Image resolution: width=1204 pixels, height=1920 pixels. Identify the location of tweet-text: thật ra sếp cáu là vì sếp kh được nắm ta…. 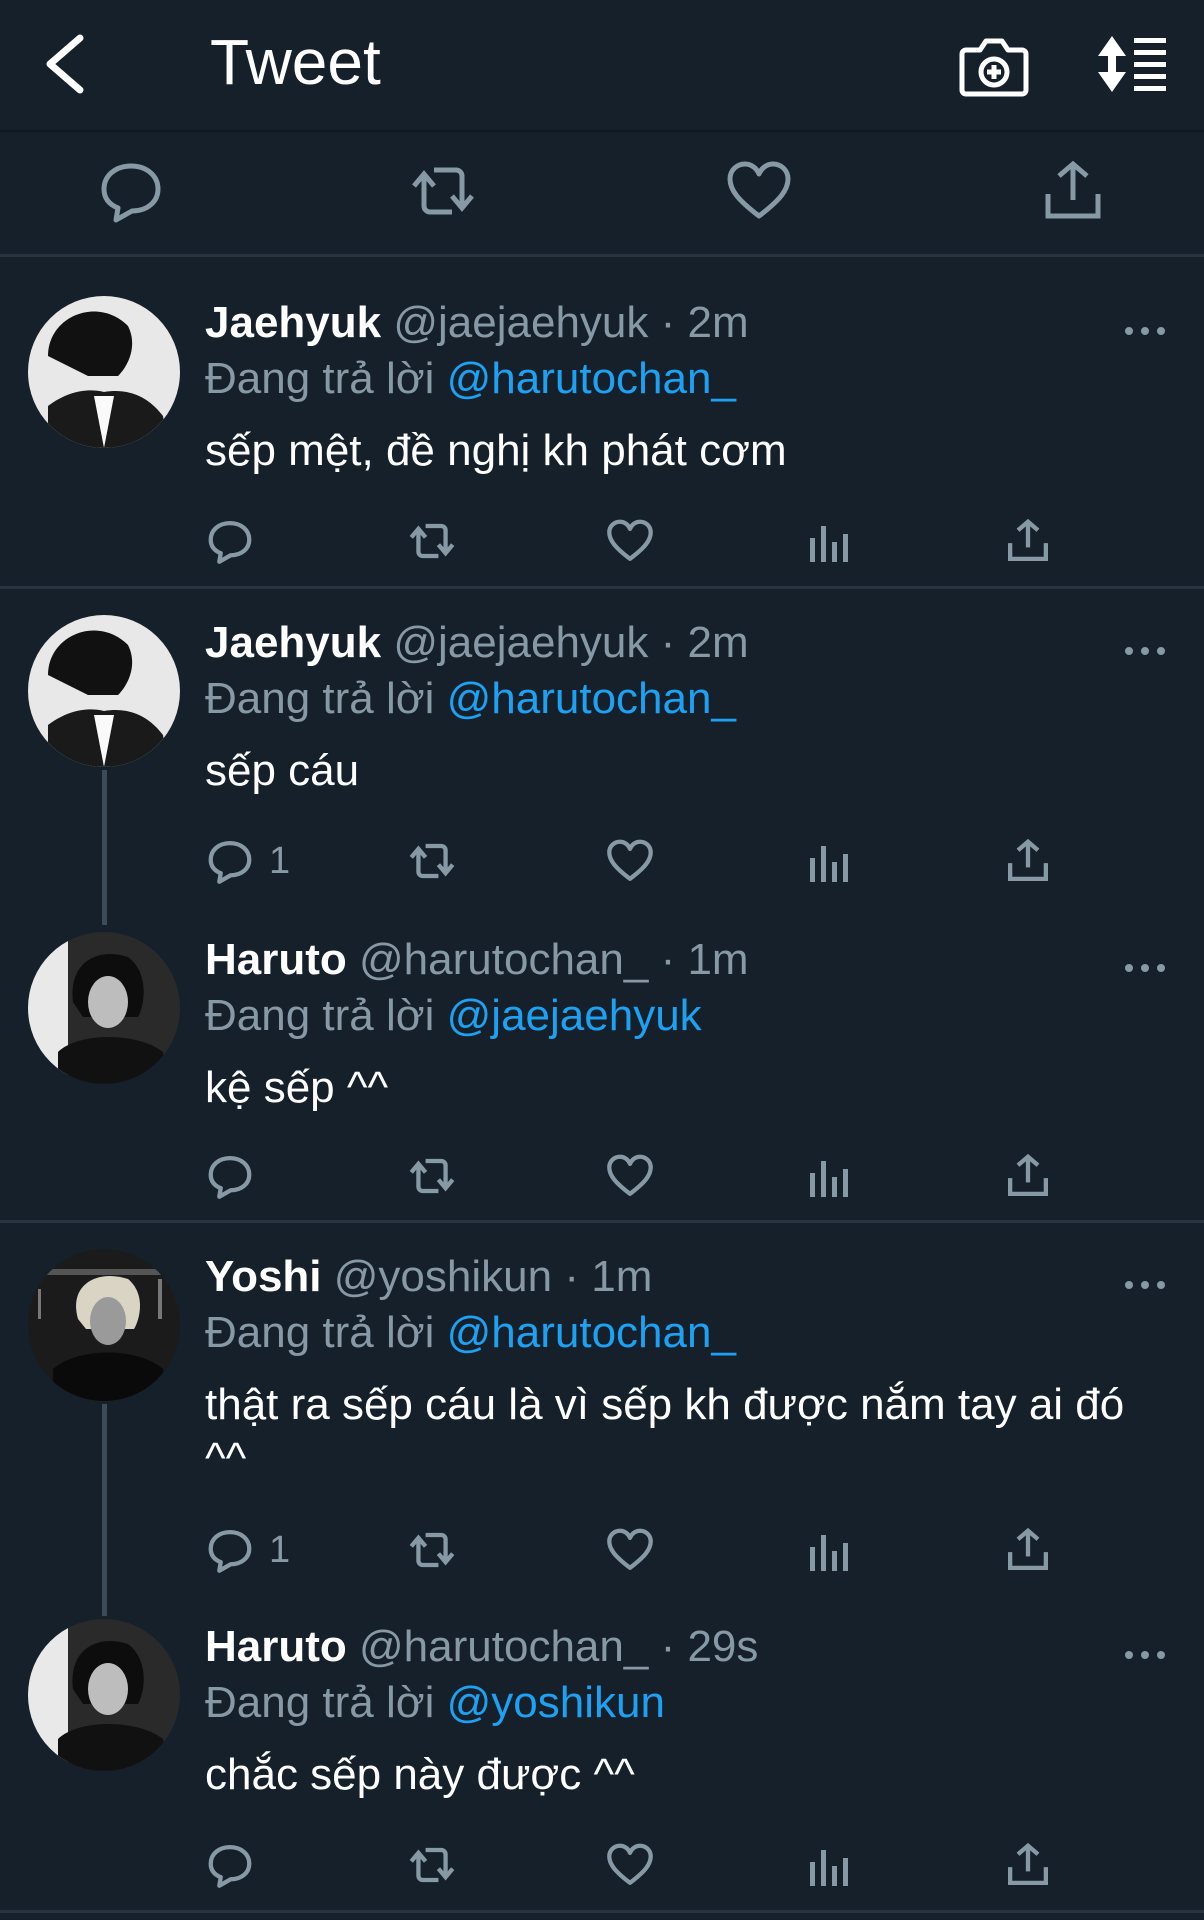
(665, 1431).